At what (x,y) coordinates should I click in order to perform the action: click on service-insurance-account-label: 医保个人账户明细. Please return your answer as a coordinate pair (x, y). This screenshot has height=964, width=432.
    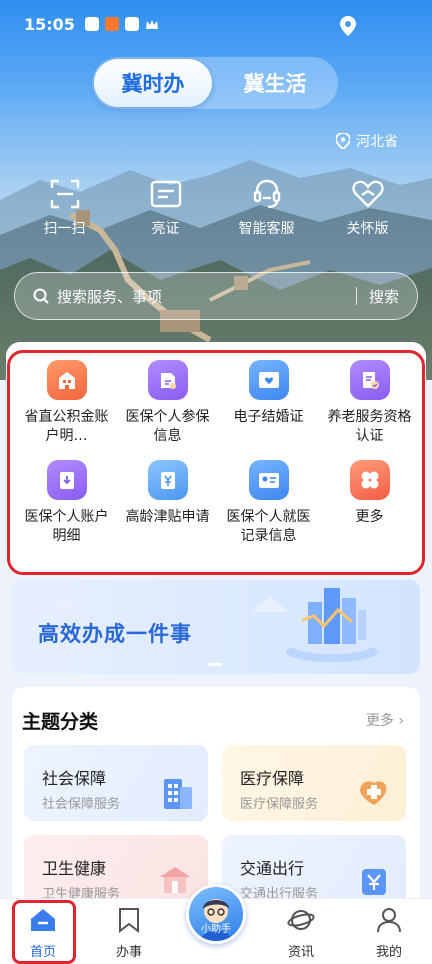
    Looking at the image, I should click on (66, 526).